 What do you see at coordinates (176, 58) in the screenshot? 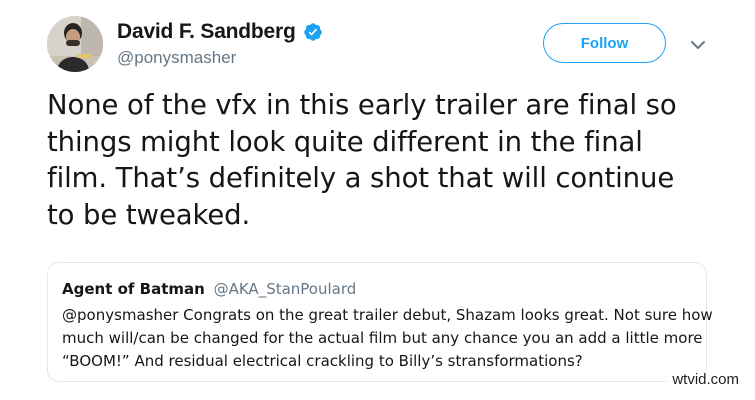
I see `author-handle: @ponysmasher` at bounding box center [176, 58].